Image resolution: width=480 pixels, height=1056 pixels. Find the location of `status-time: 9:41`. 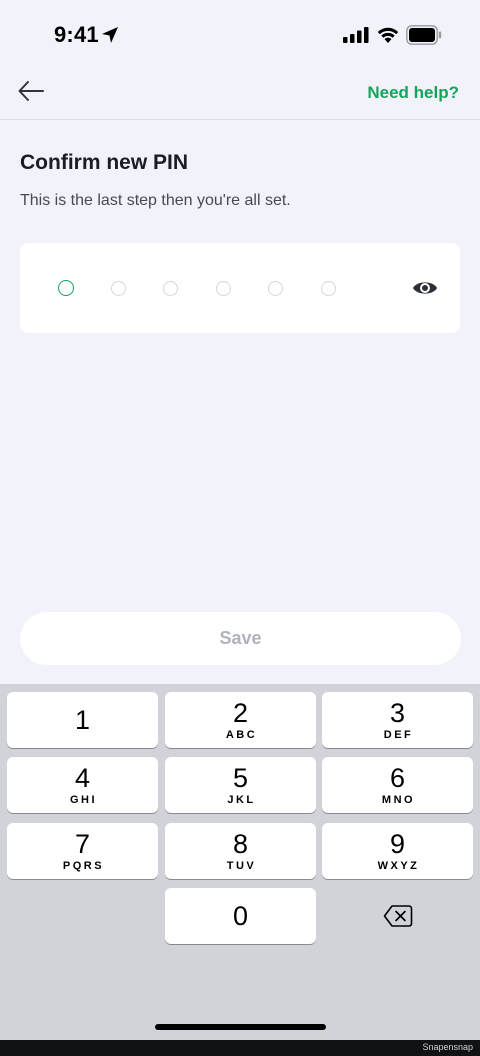

status-time: 9:41 is located at coordinates (76, 34).